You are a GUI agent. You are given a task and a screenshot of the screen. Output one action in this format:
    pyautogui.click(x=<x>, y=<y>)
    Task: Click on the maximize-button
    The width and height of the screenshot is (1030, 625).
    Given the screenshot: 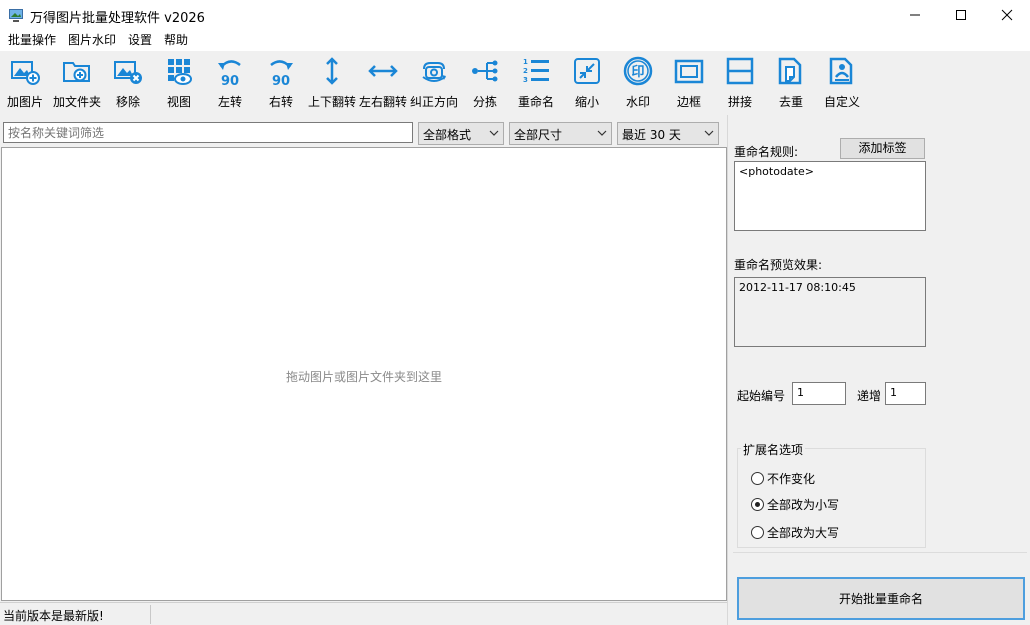 What is the action you would take?
    pyautogui.click(x=961, y=15)
    